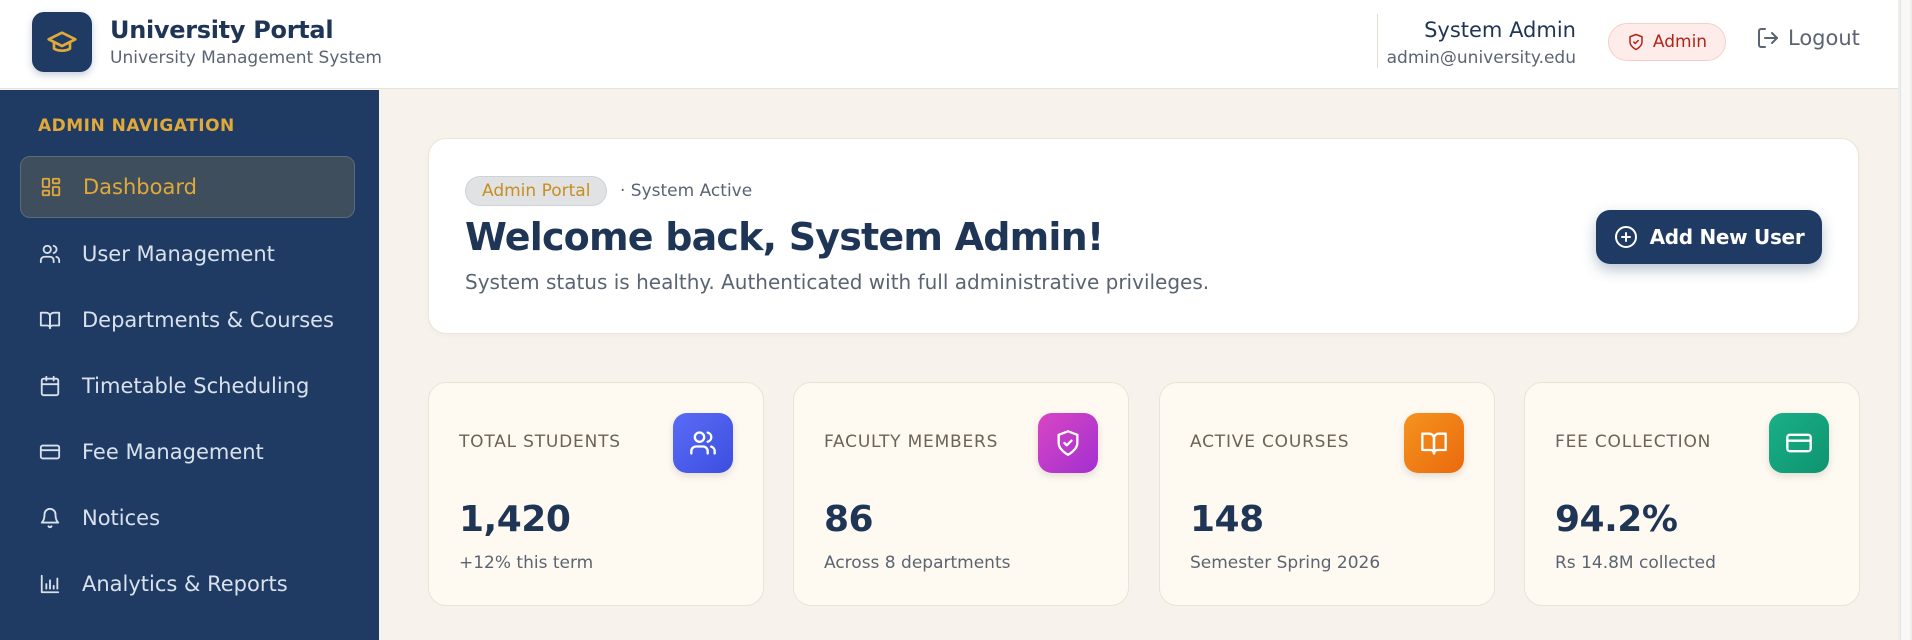 The width and height of the screenshot is (1912, 640). Describe the element at coordinates (1824, 38) in the screenshot. I see `logout-label: Logout` at that location.